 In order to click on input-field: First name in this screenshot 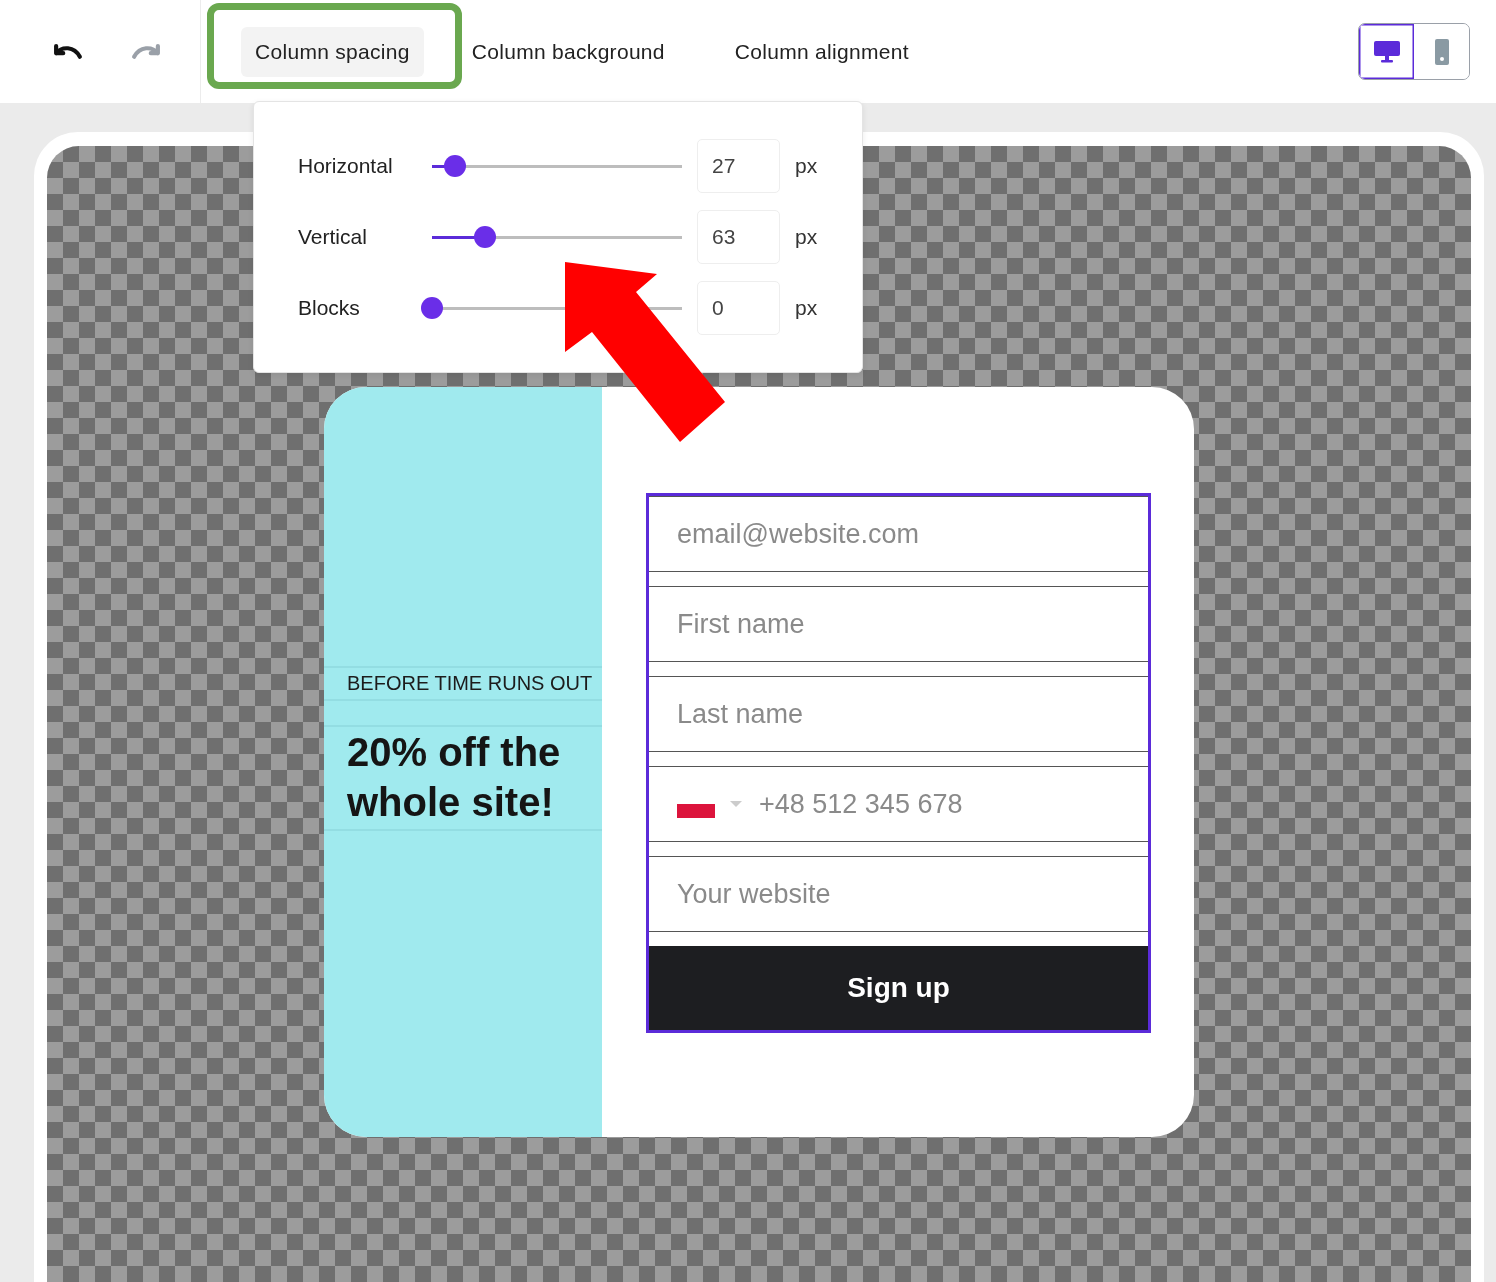, I will do `click(898, 624)`.